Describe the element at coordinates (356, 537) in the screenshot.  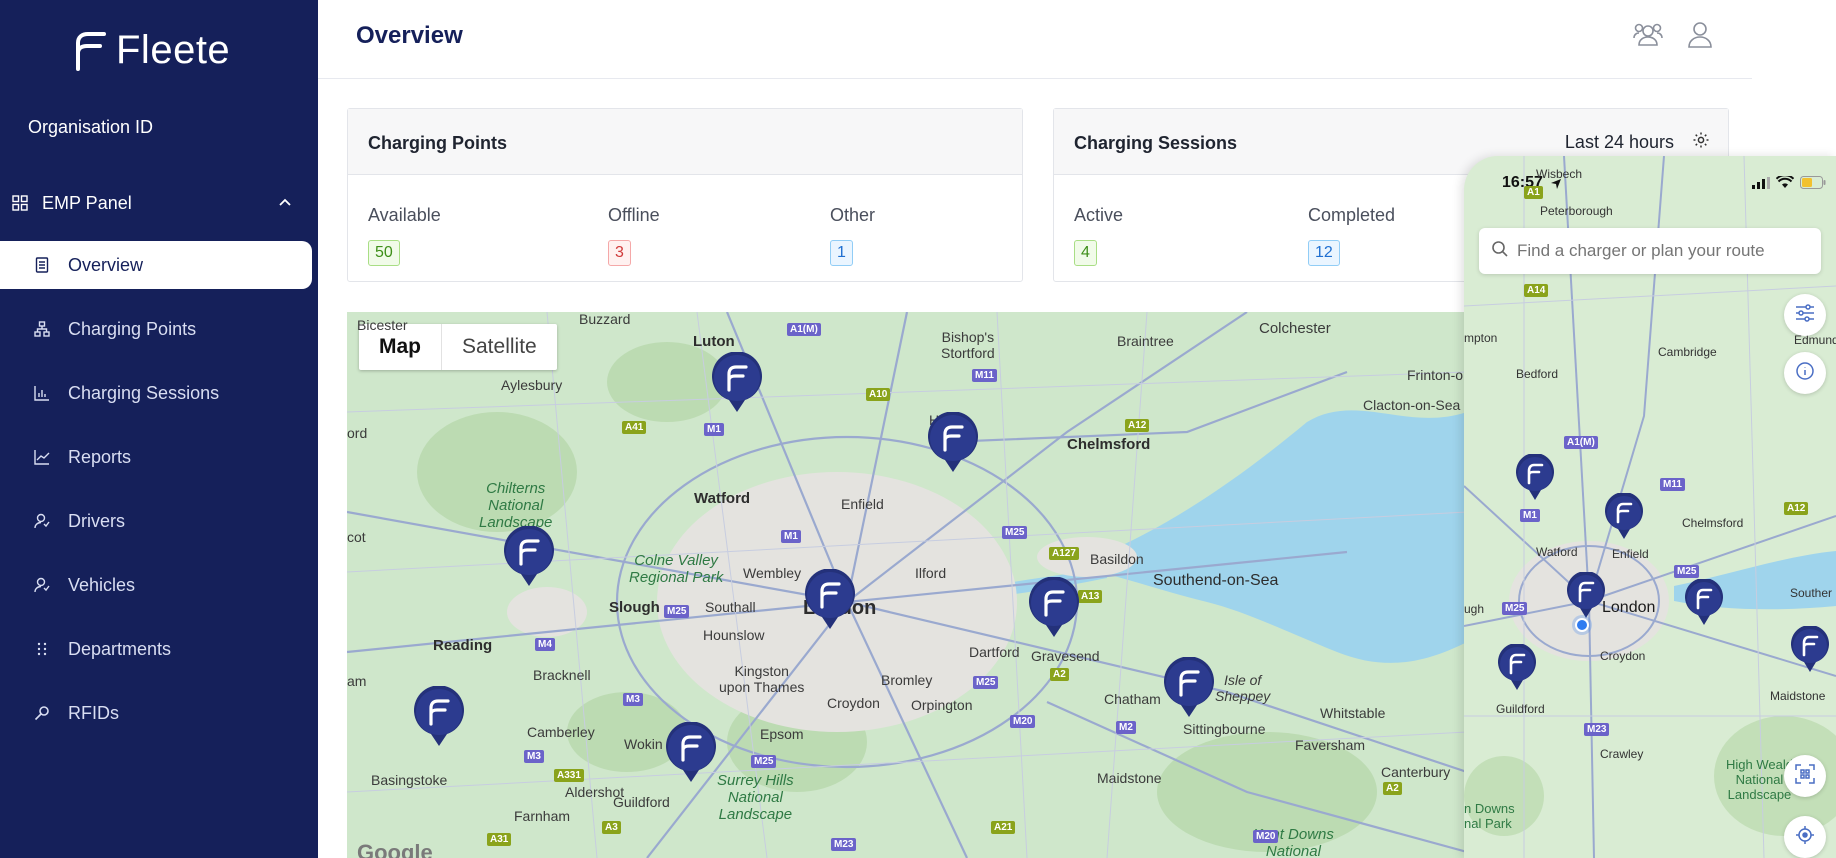
I see `map-label: cot` at that location.